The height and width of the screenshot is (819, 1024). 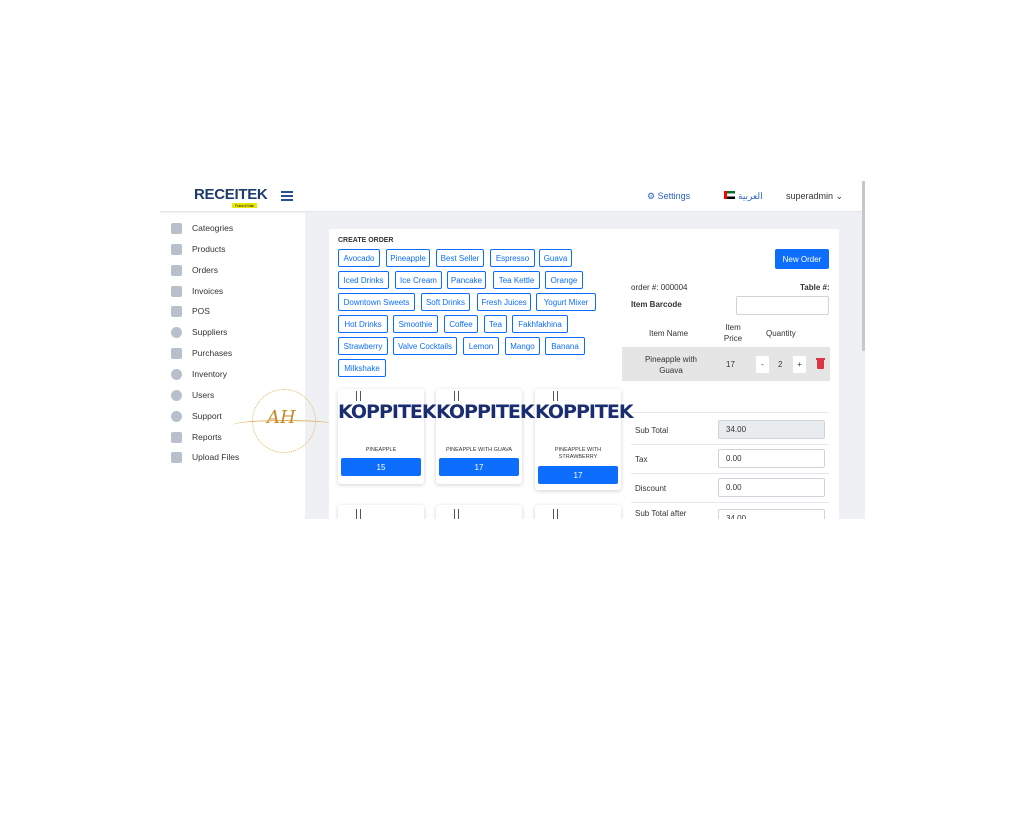 I want to click on category-button: Mango, so click(x=522, y=346).